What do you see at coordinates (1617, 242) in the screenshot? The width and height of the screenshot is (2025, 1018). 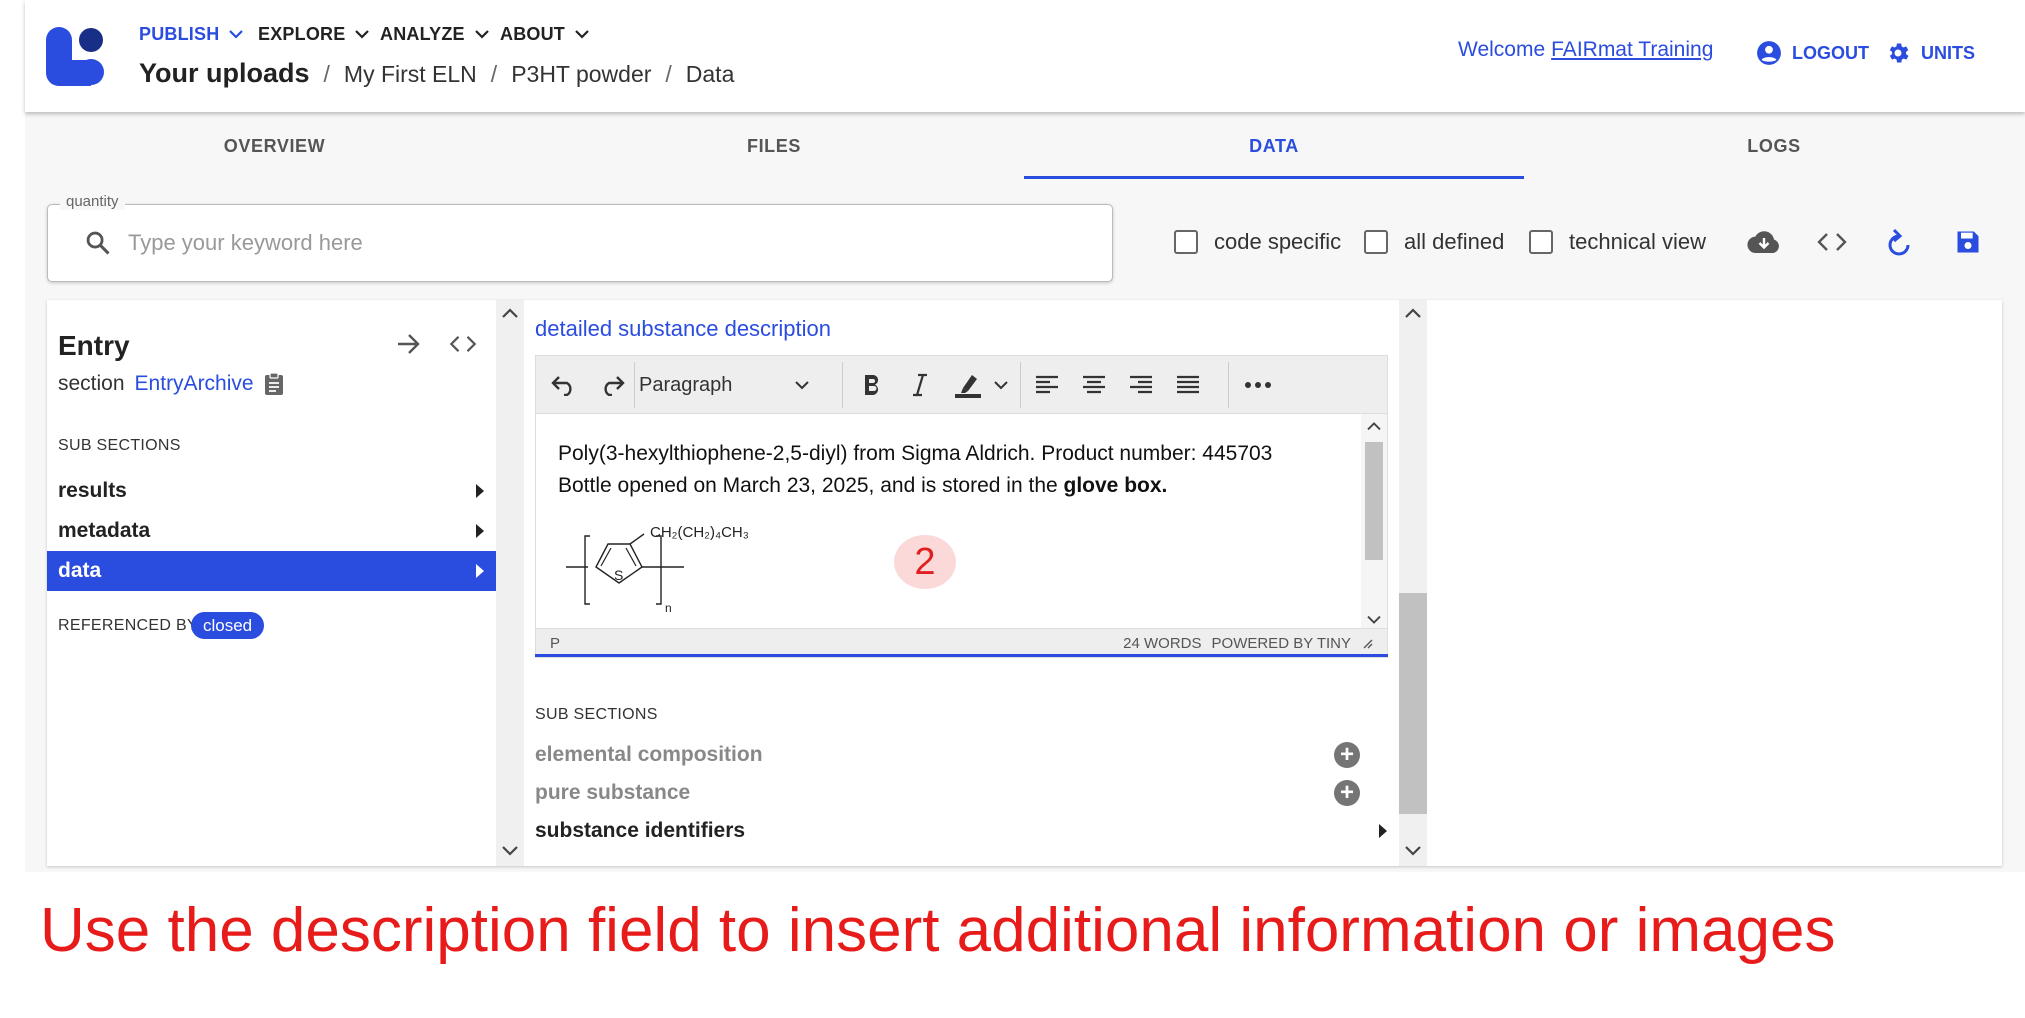 I see `technical-view-checkbox: technical view` at bounding box center [1617, 242].